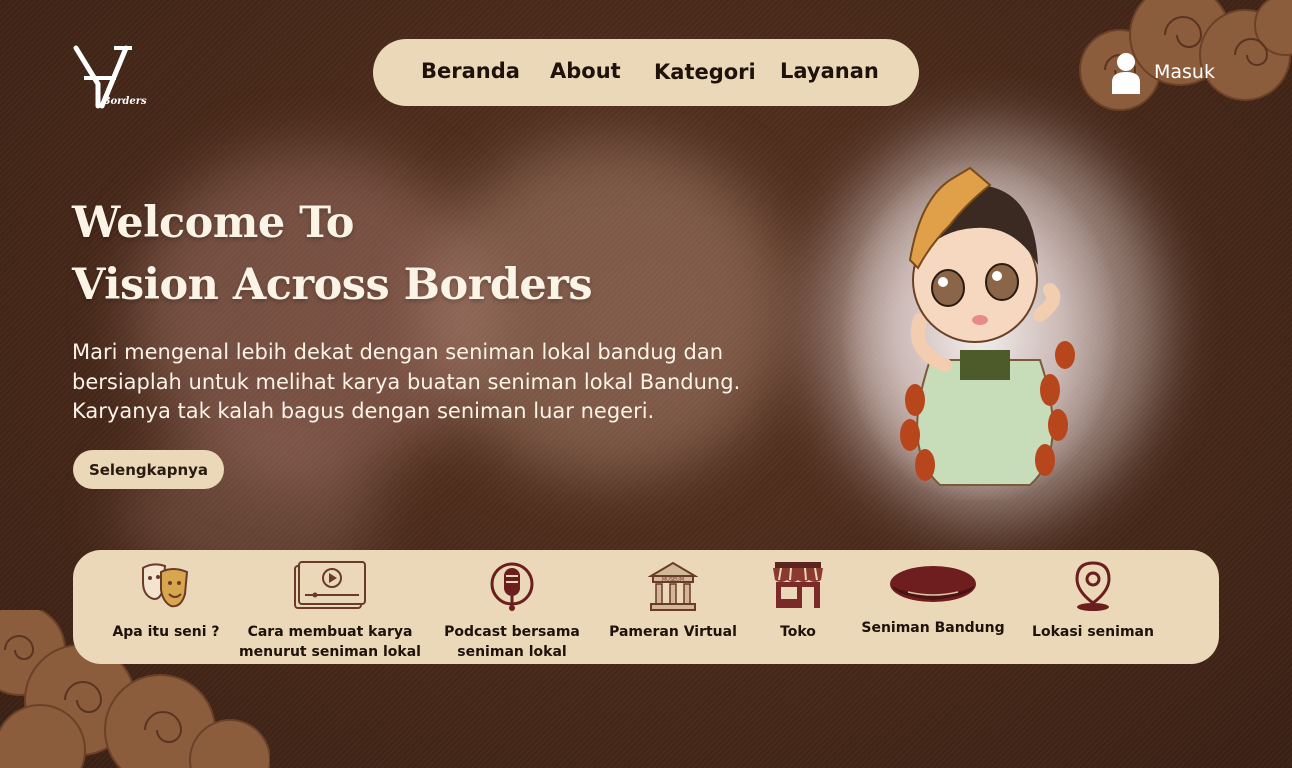 Image resolution: width=1292 pixels, height=768 pixels. I want to click on nav-item-kategori: Kategori, so click(705, 72).